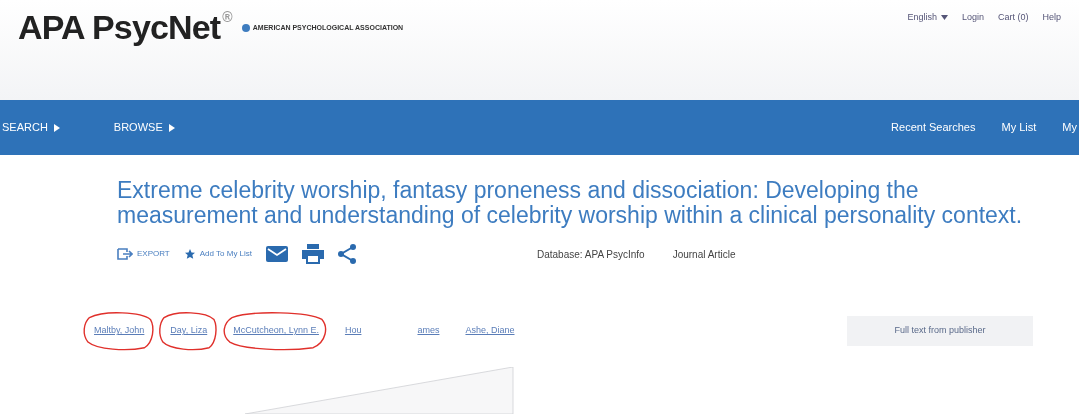  What do you see at coordinates (570, 203) in the screenshot?
I see `article-title: Extreme celebrity worship, fantasy proneness and dissociation: Developing the measurement and understanding of celebrity worship within a clinical personality context.` at bounding box center [570, 203].